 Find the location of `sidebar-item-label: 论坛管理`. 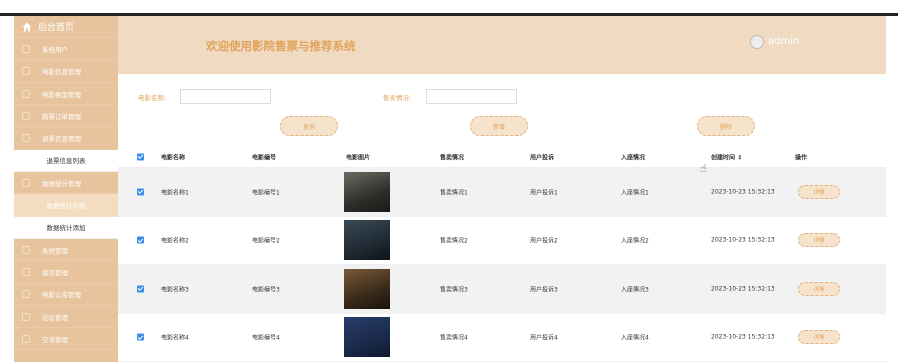

sidebar-item-label: 论坛管理 is located at coordinates (55, 317).